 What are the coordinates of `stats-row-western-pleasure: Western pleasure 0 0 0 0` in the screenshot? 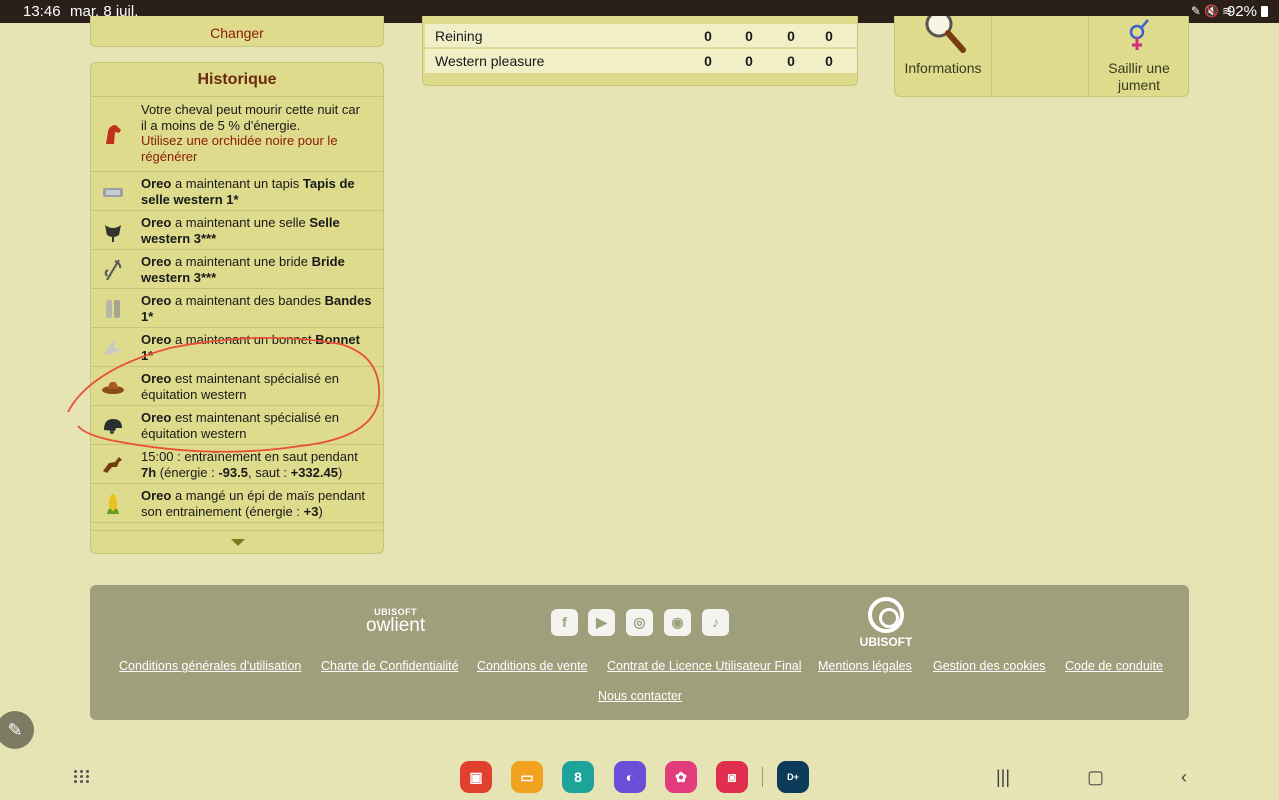 It's located at (641, 61).